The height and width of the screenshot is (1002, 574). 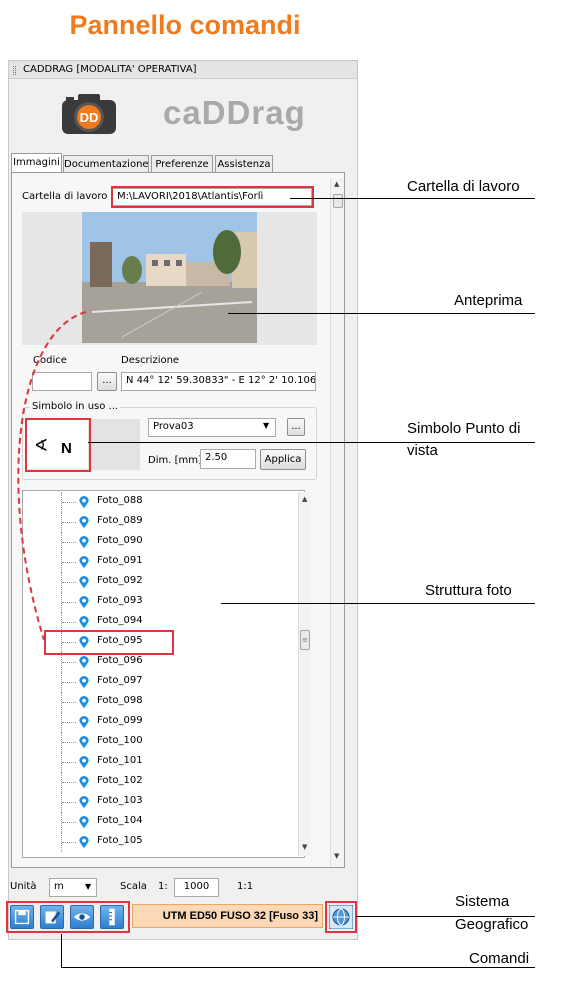 What do you see at coordinates (244, 164) in the screenshot?
I see `tab-assistenza: Assistenza` at bounding box center [244, 164].